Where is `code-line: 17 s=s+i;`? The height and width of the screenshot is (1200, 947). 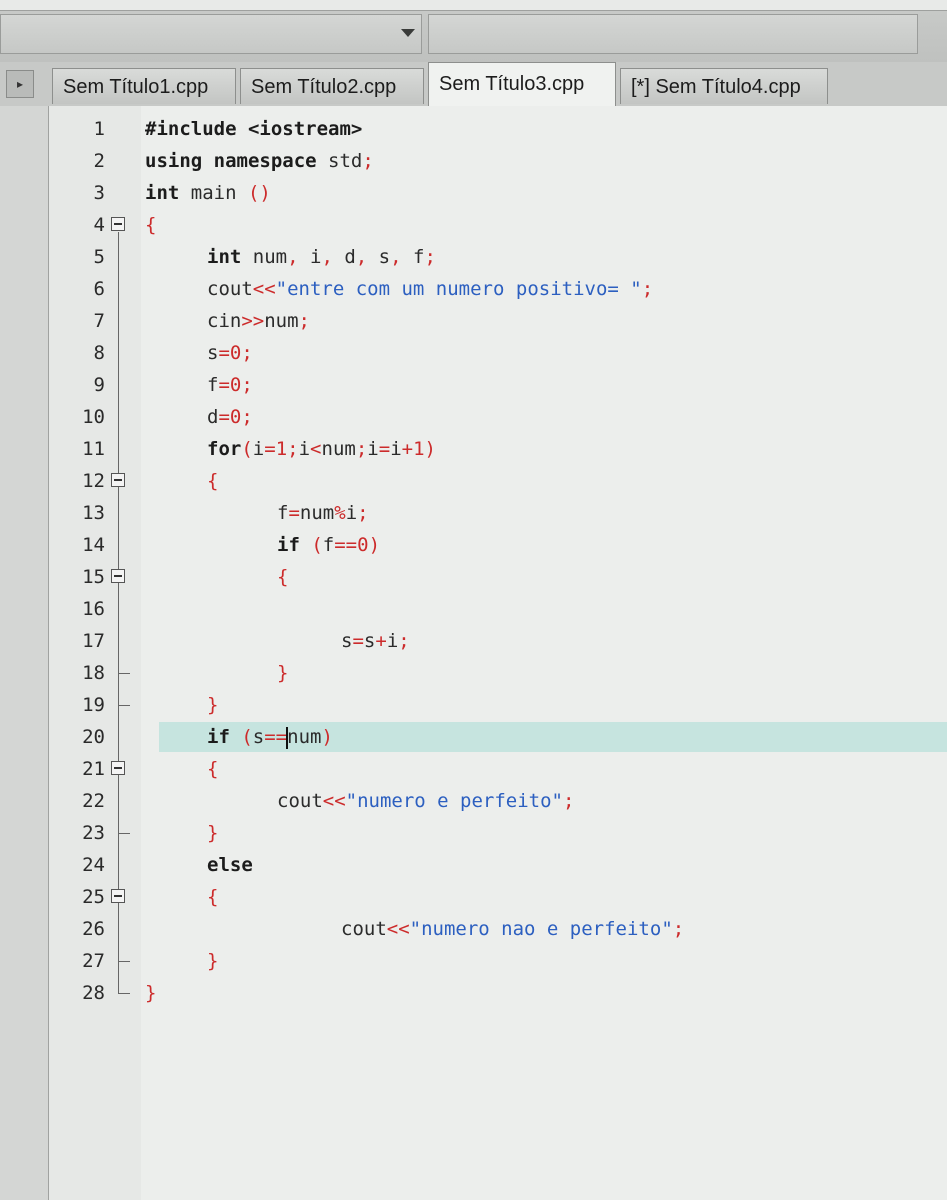 code-line: 17 s=s+i; is located at coordinates (498, 641).